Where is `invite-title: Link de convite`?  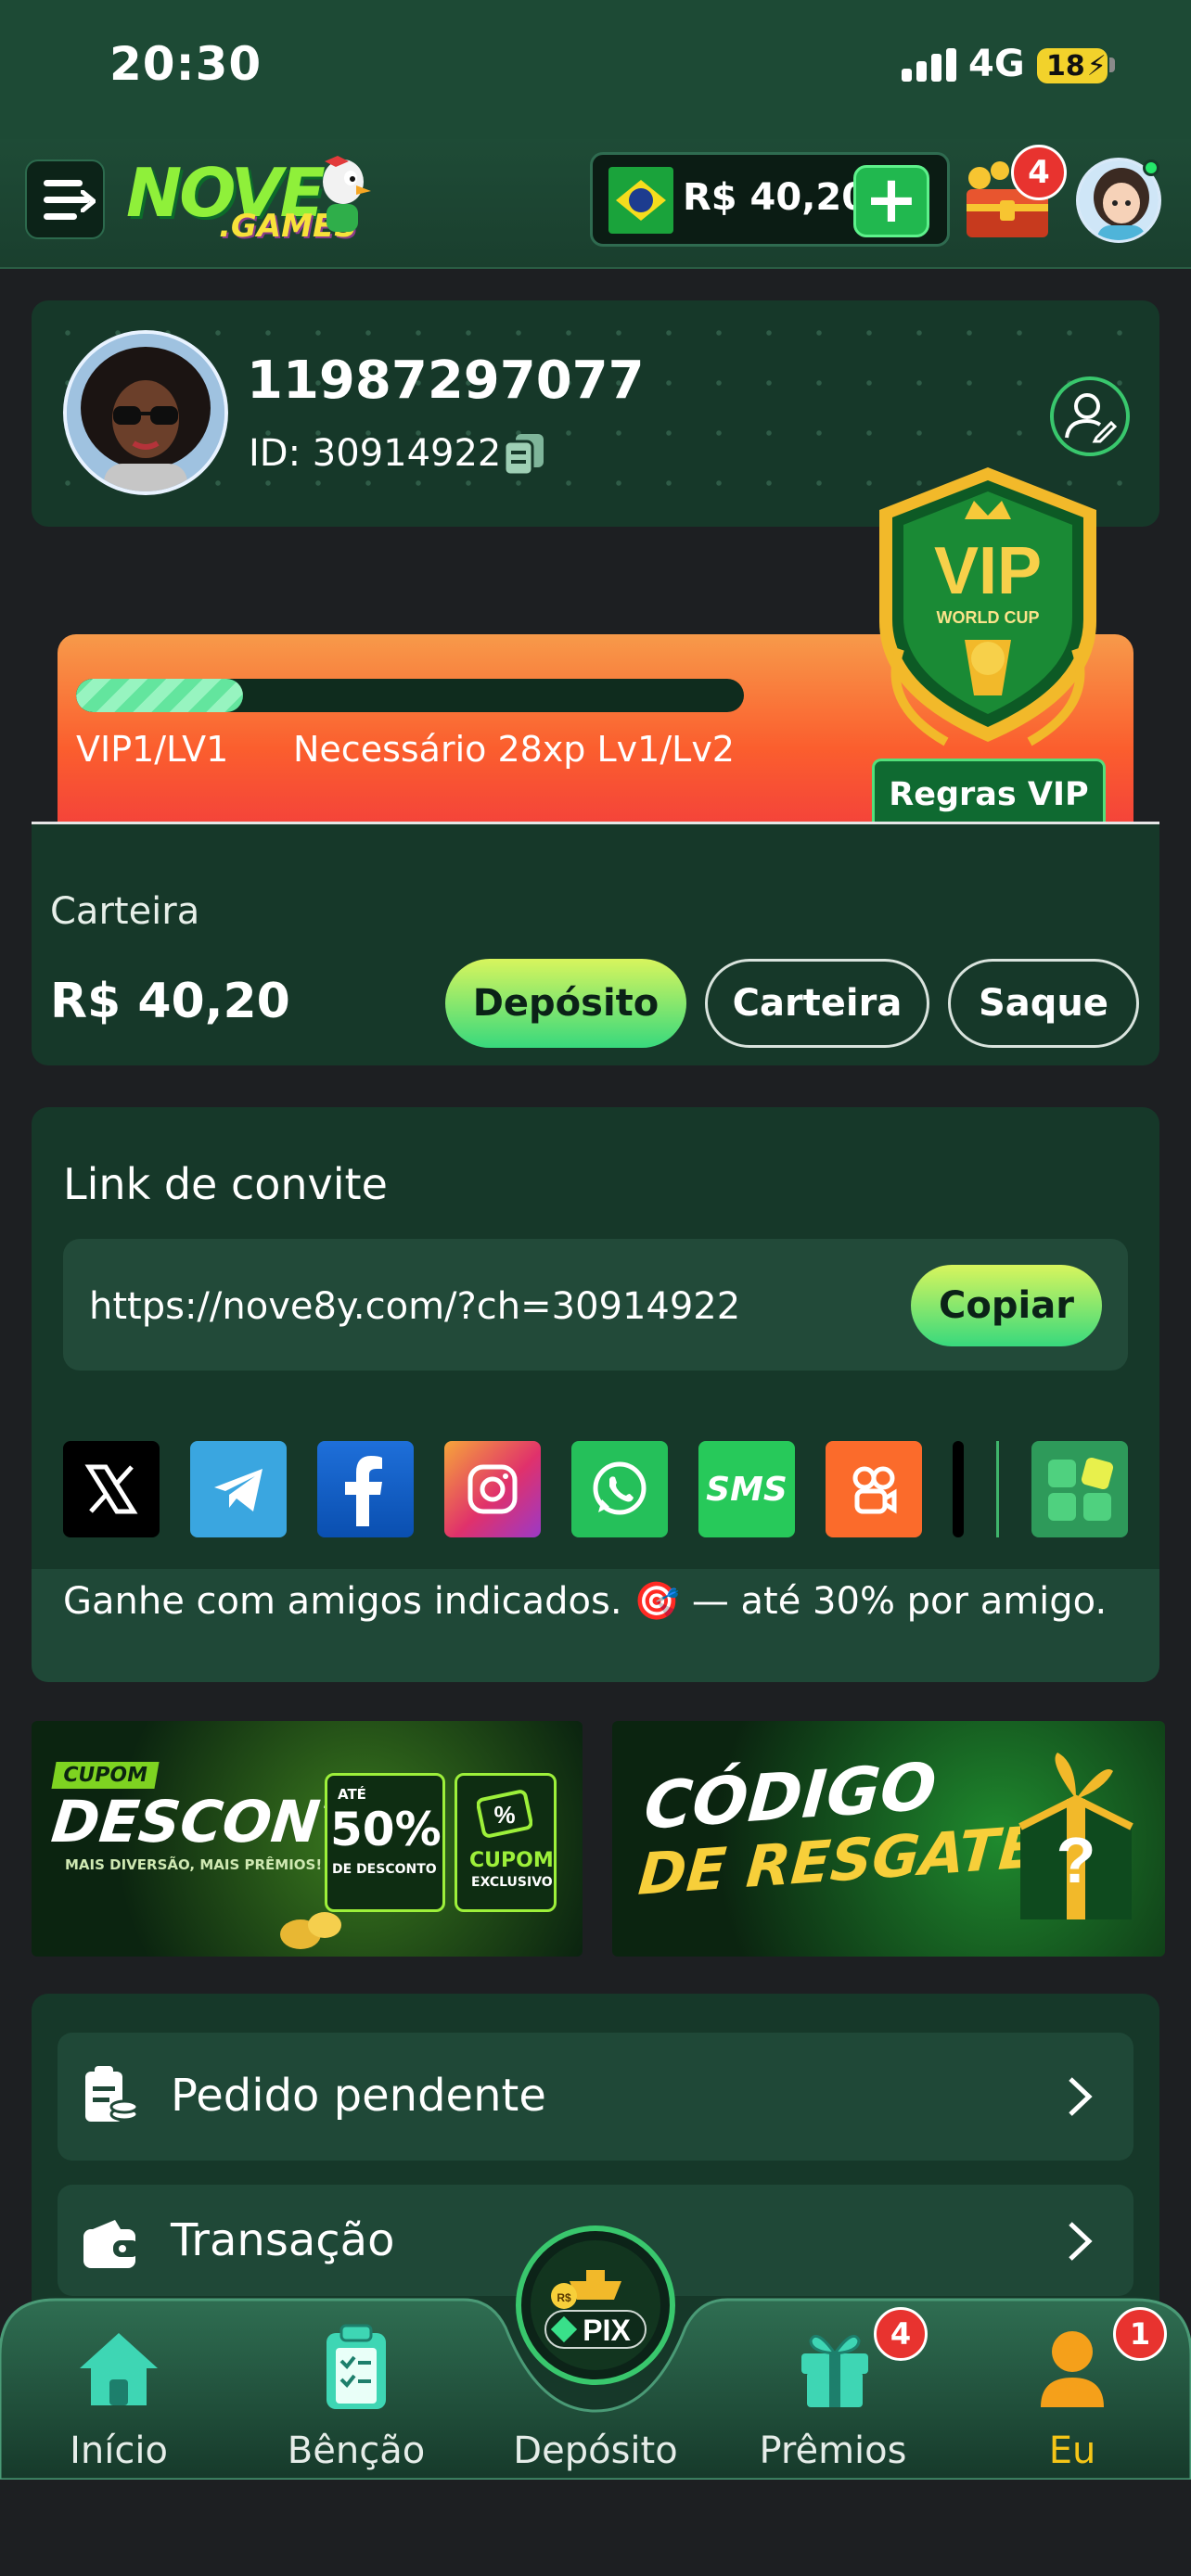 invite-title: Link de convite is located at coordinates (225, 1184).